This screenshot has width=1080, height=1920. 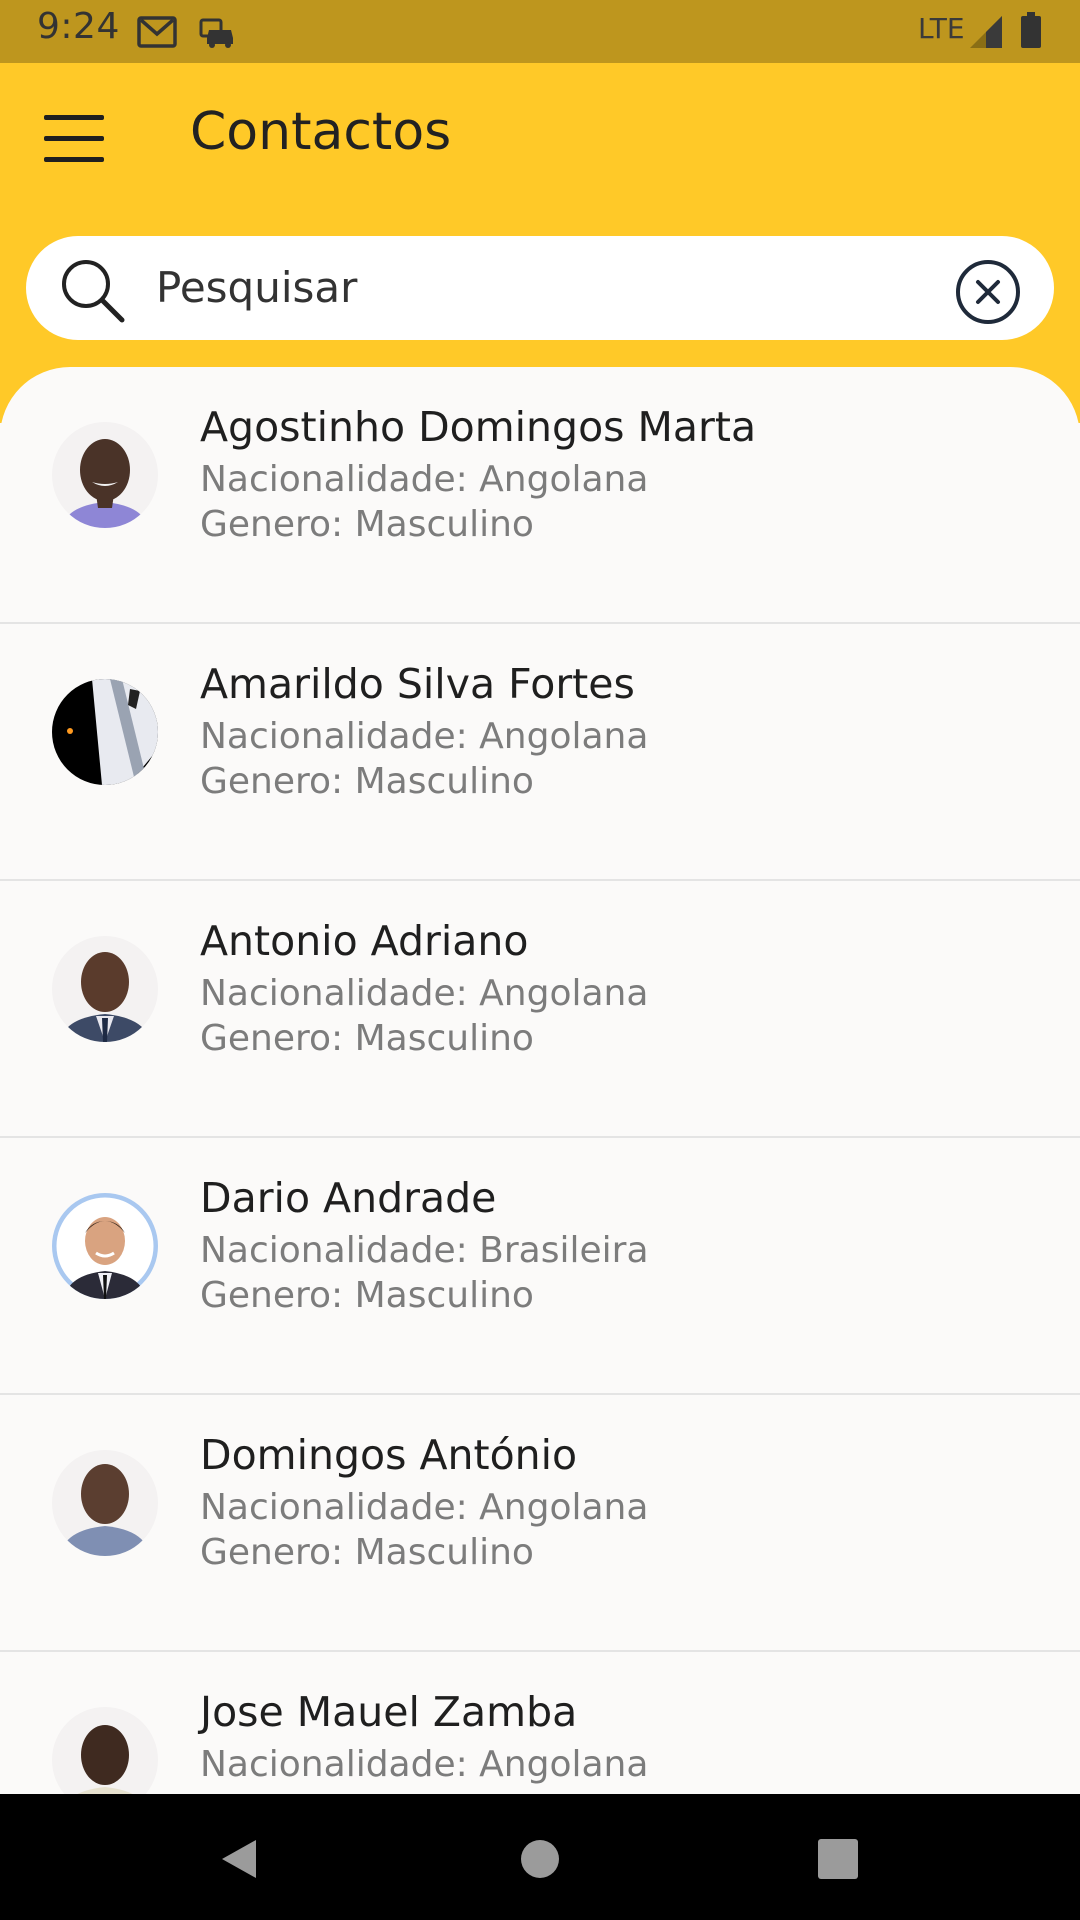 I want to click on gmail-icon, so click(x=157, y=32).